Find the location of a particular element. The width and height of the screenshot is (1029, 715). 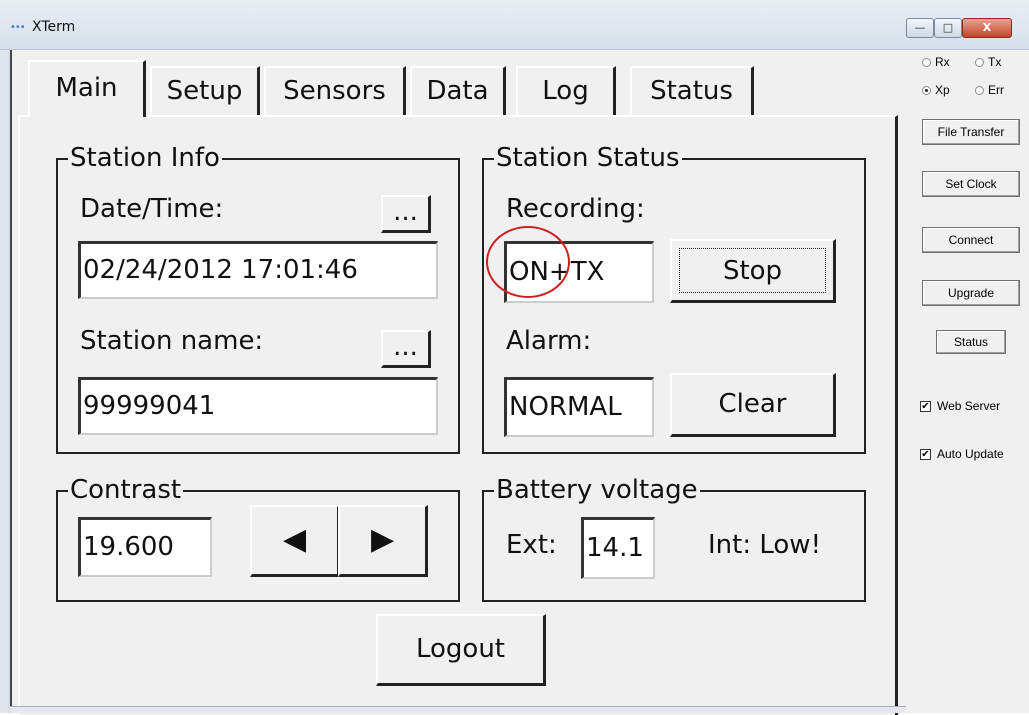

alarm-label: Alarm: is located at coordinates (549, 341).